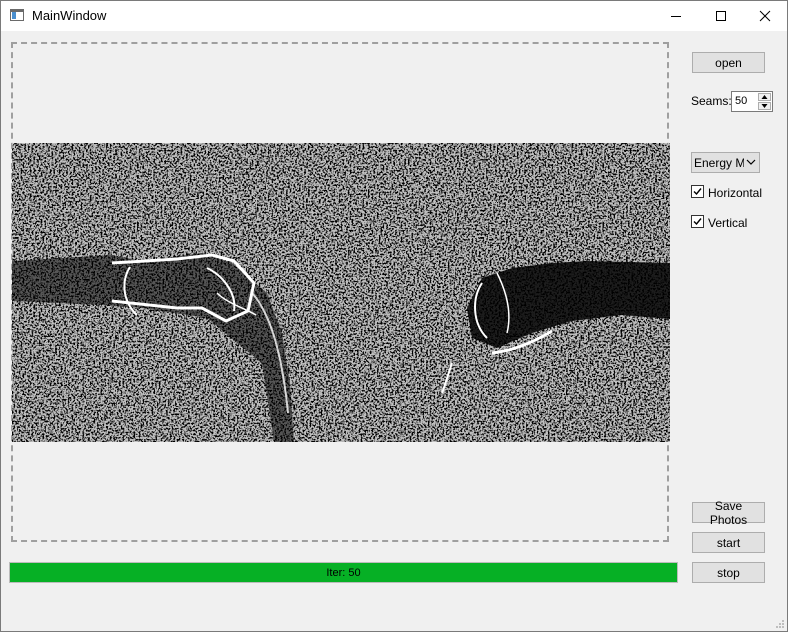  I want to click on maximize-icon, so click(721, 16).